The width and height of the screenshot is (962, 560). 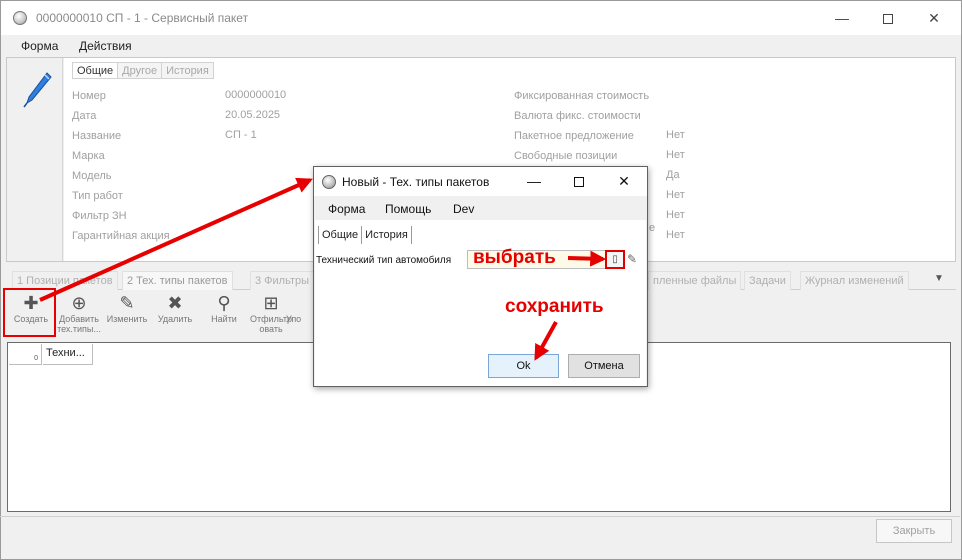 I want to click on dialog-close-button: ✕, so click(x=624, y=181).